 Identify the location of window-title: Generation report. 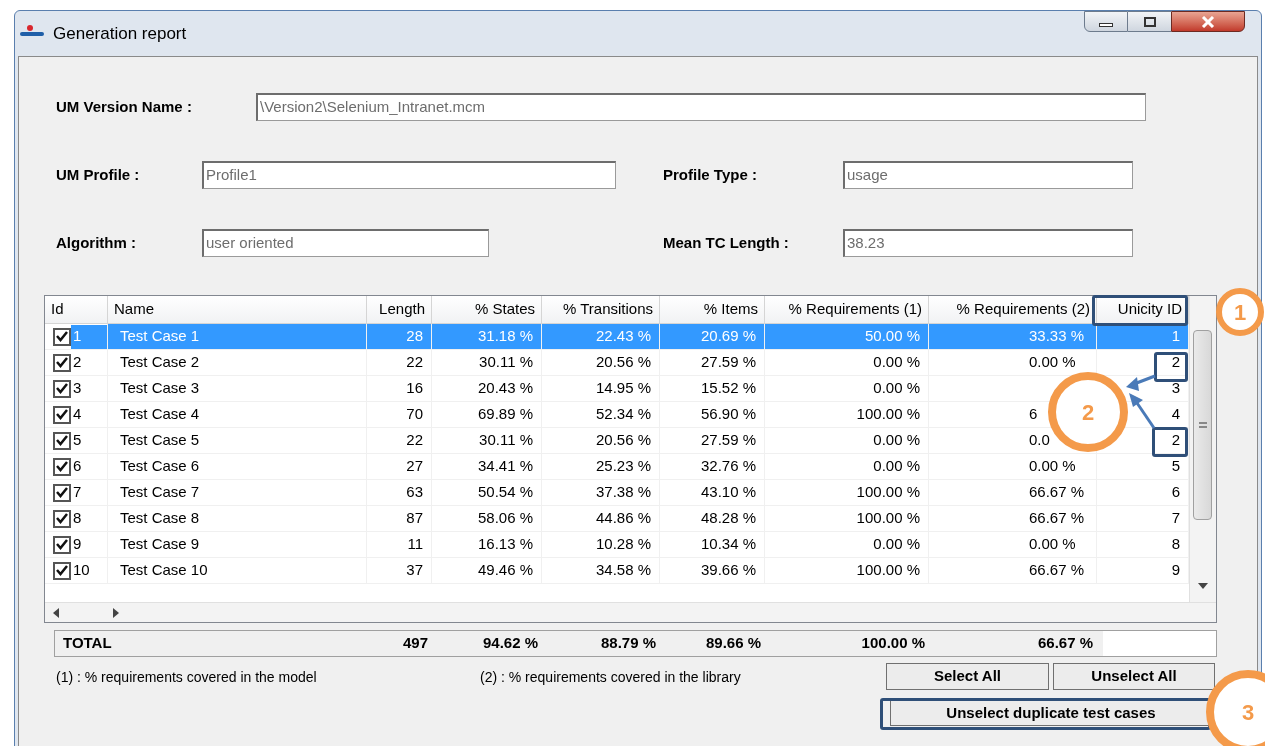
(120, 34).